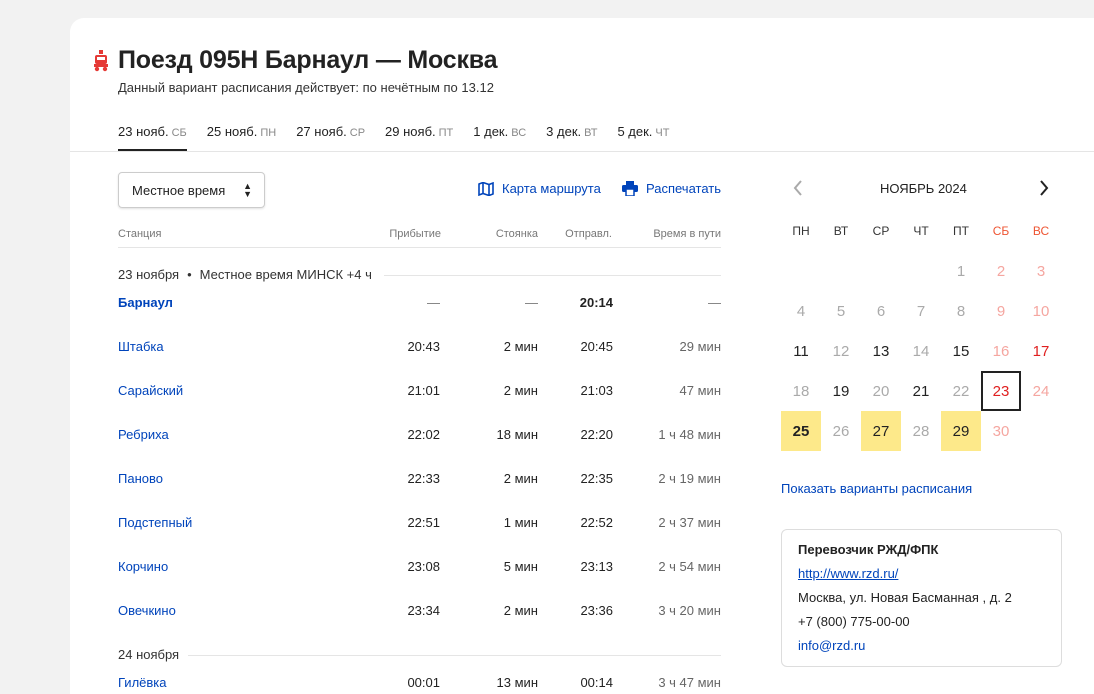 The height and width of the screenshot is (694, 1094). I want to click on table-row: Барнаул — — 20:14 —, so click(419, 305).